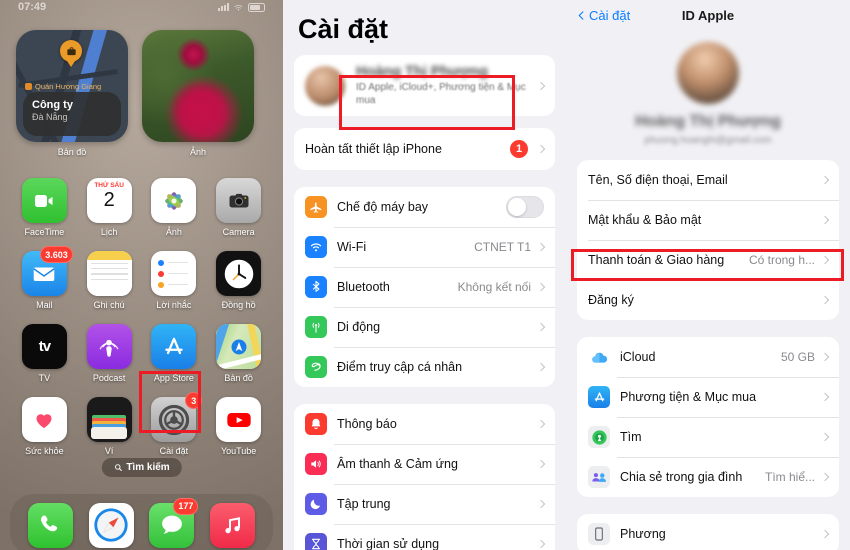 This screenshot has height=550, width=850. Describe the element at coordinates (424, 247) in the screenshot. I see `row-wifi: Wi-Fi CTNET T1` at that location.